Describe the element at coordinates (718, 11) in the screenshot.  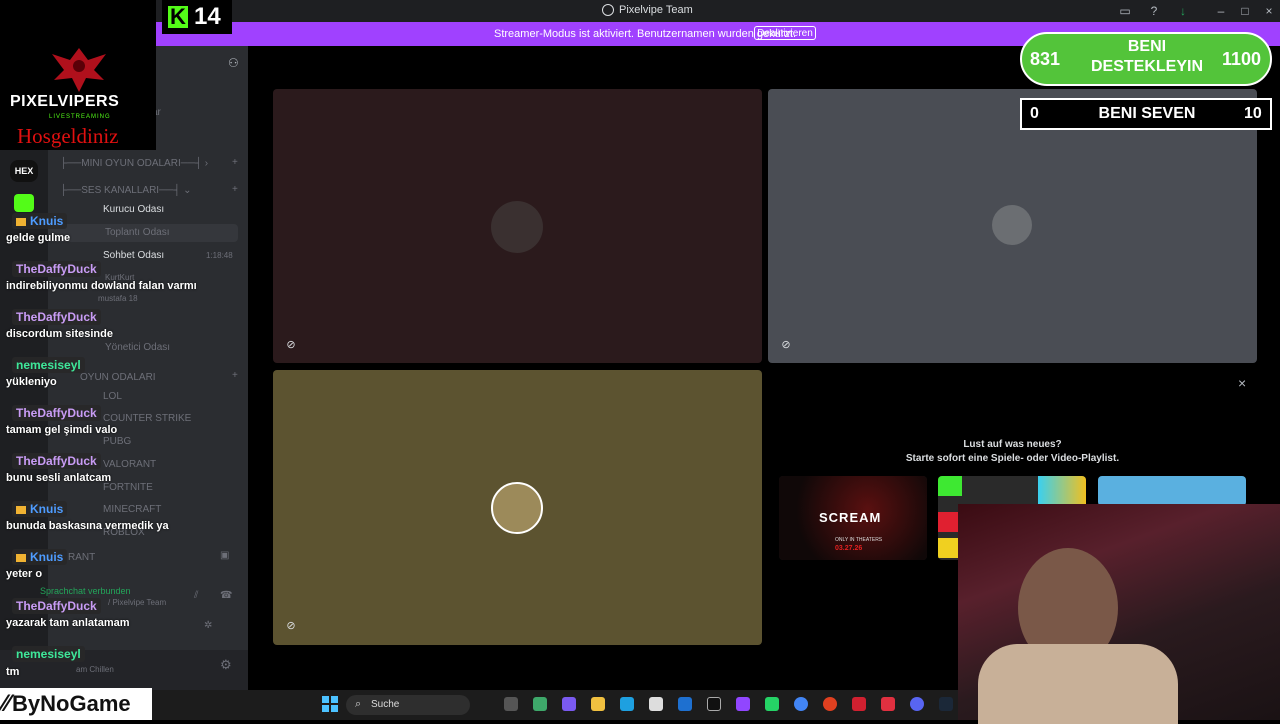
I see `title-bar` at that location.